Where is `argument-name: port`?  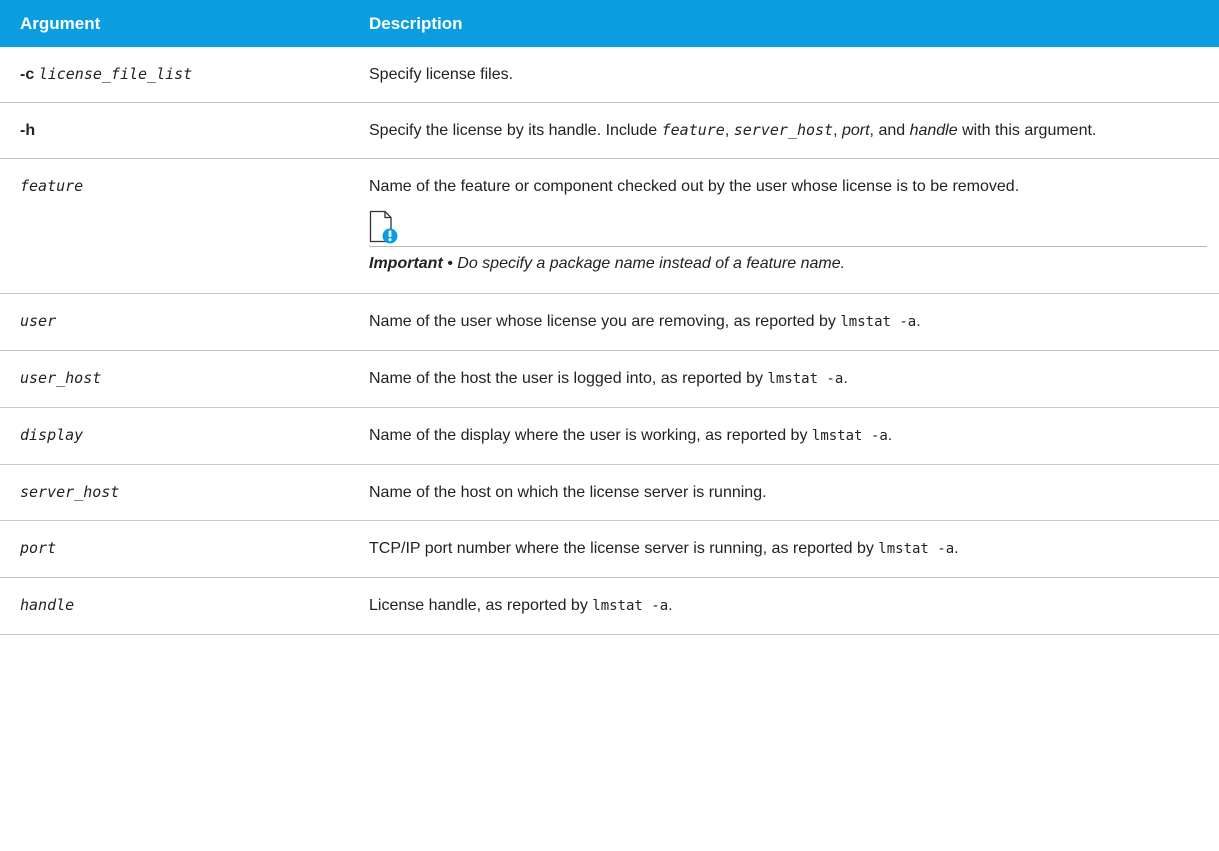
argument-name: port is located at coordinates (38, 548).